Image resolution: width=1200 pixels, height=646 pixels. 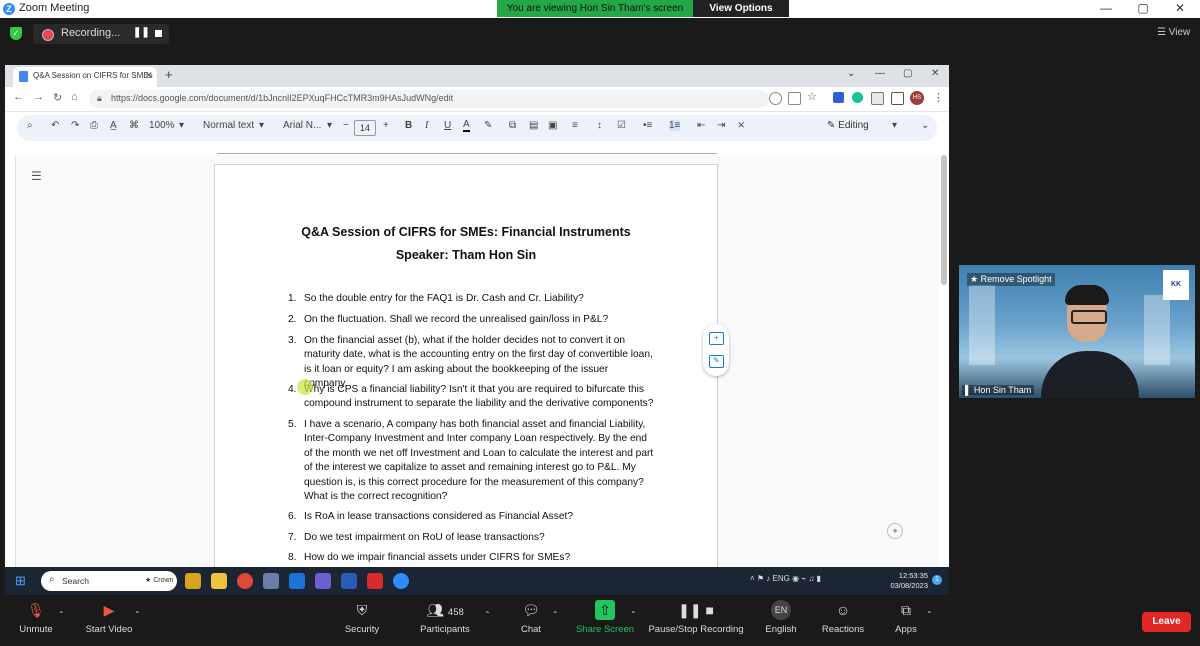 I want to click on minimize-button: —, so click(x=1106, y=8).